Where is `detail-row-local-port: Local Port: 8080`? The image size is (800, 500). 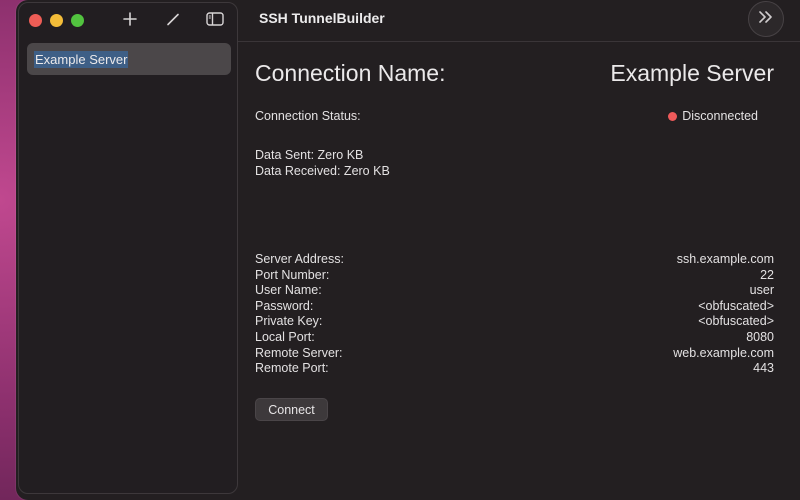
detail-row-local-port: Local Port: 8080 is located at coordinates (514, 338).